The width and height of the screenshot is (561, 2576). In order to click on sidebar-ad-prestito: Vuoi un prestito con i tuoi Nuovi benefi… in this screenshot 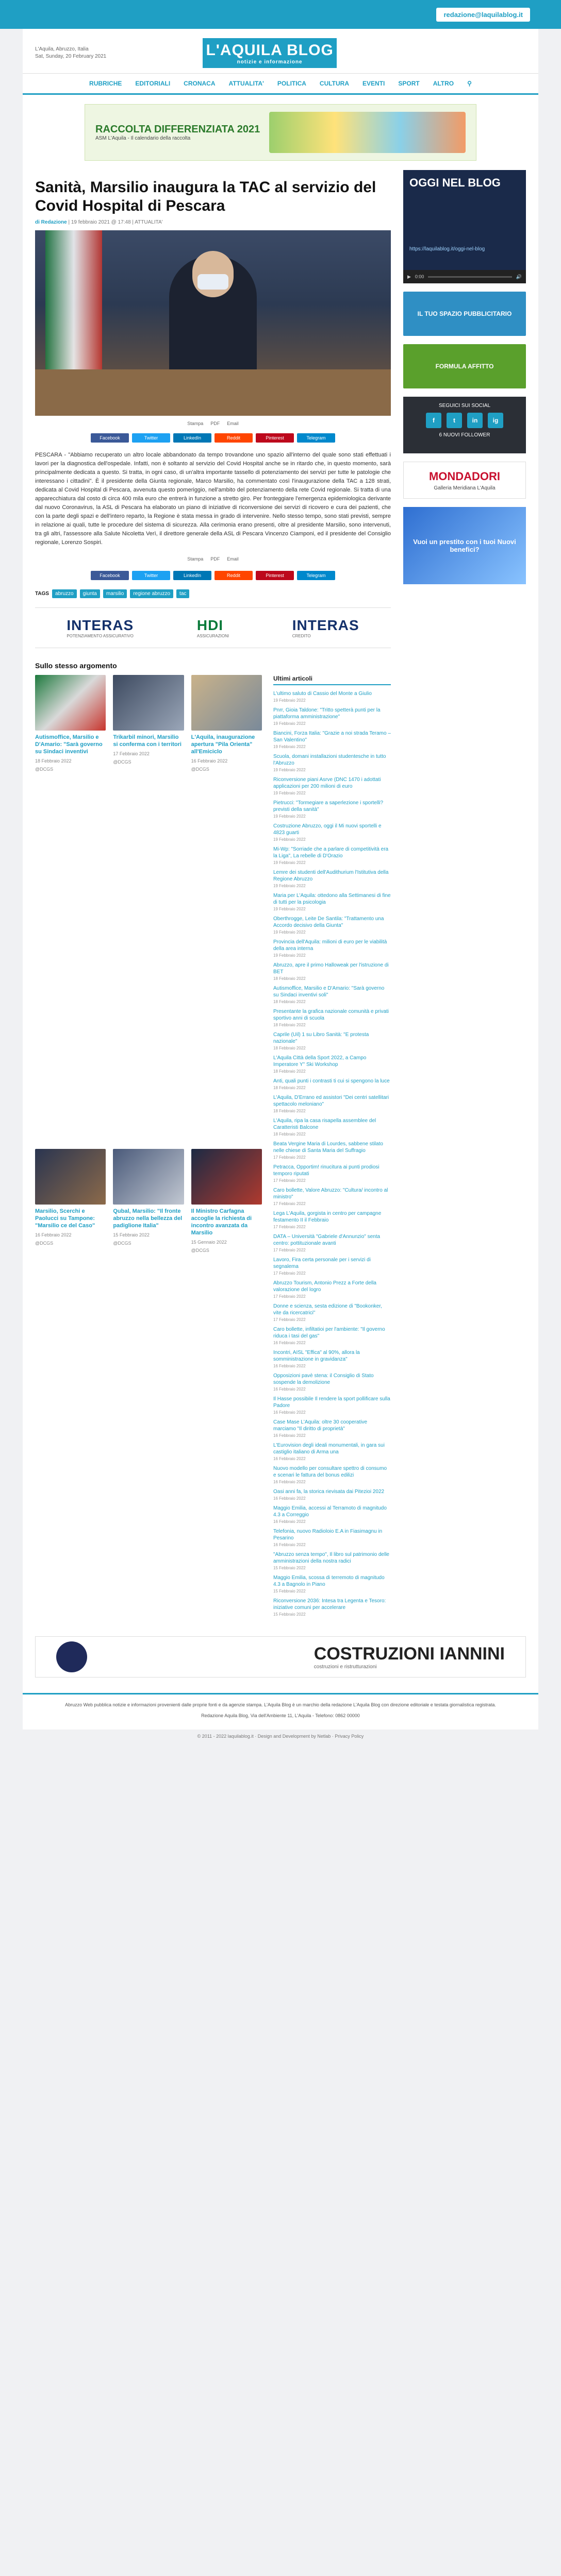, I will do `click(464, 545)`.